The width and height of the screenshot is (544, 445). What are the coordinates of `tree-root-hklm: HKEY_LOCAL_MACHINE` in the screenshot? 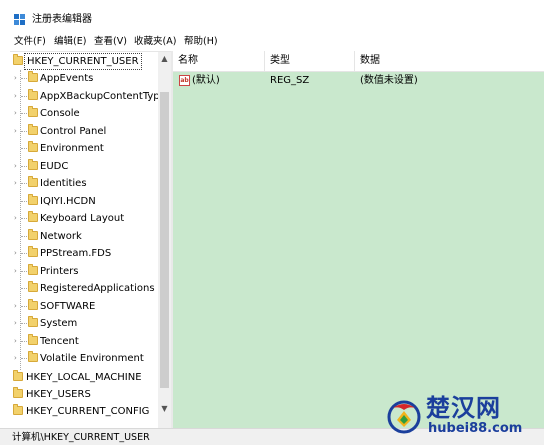 It's located at (84, 377).